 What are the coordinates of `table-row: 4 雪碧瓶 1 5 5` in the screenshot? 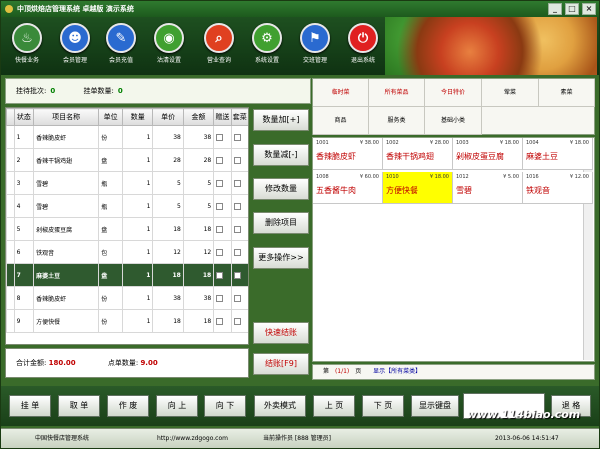 It's located at (127, 206).